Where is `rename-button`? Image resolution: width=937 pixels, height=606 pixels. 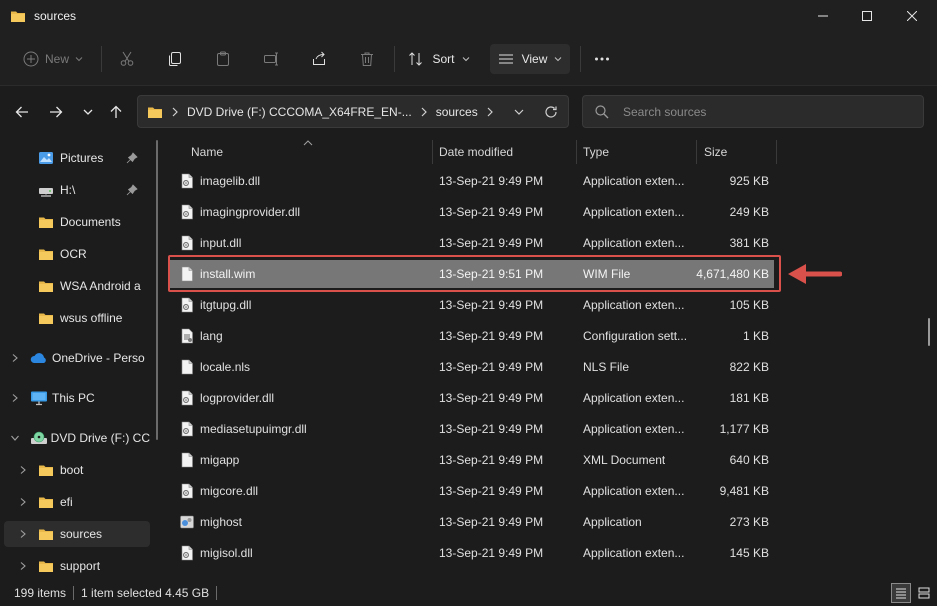 rename-button is located at coordinates (271, 59).